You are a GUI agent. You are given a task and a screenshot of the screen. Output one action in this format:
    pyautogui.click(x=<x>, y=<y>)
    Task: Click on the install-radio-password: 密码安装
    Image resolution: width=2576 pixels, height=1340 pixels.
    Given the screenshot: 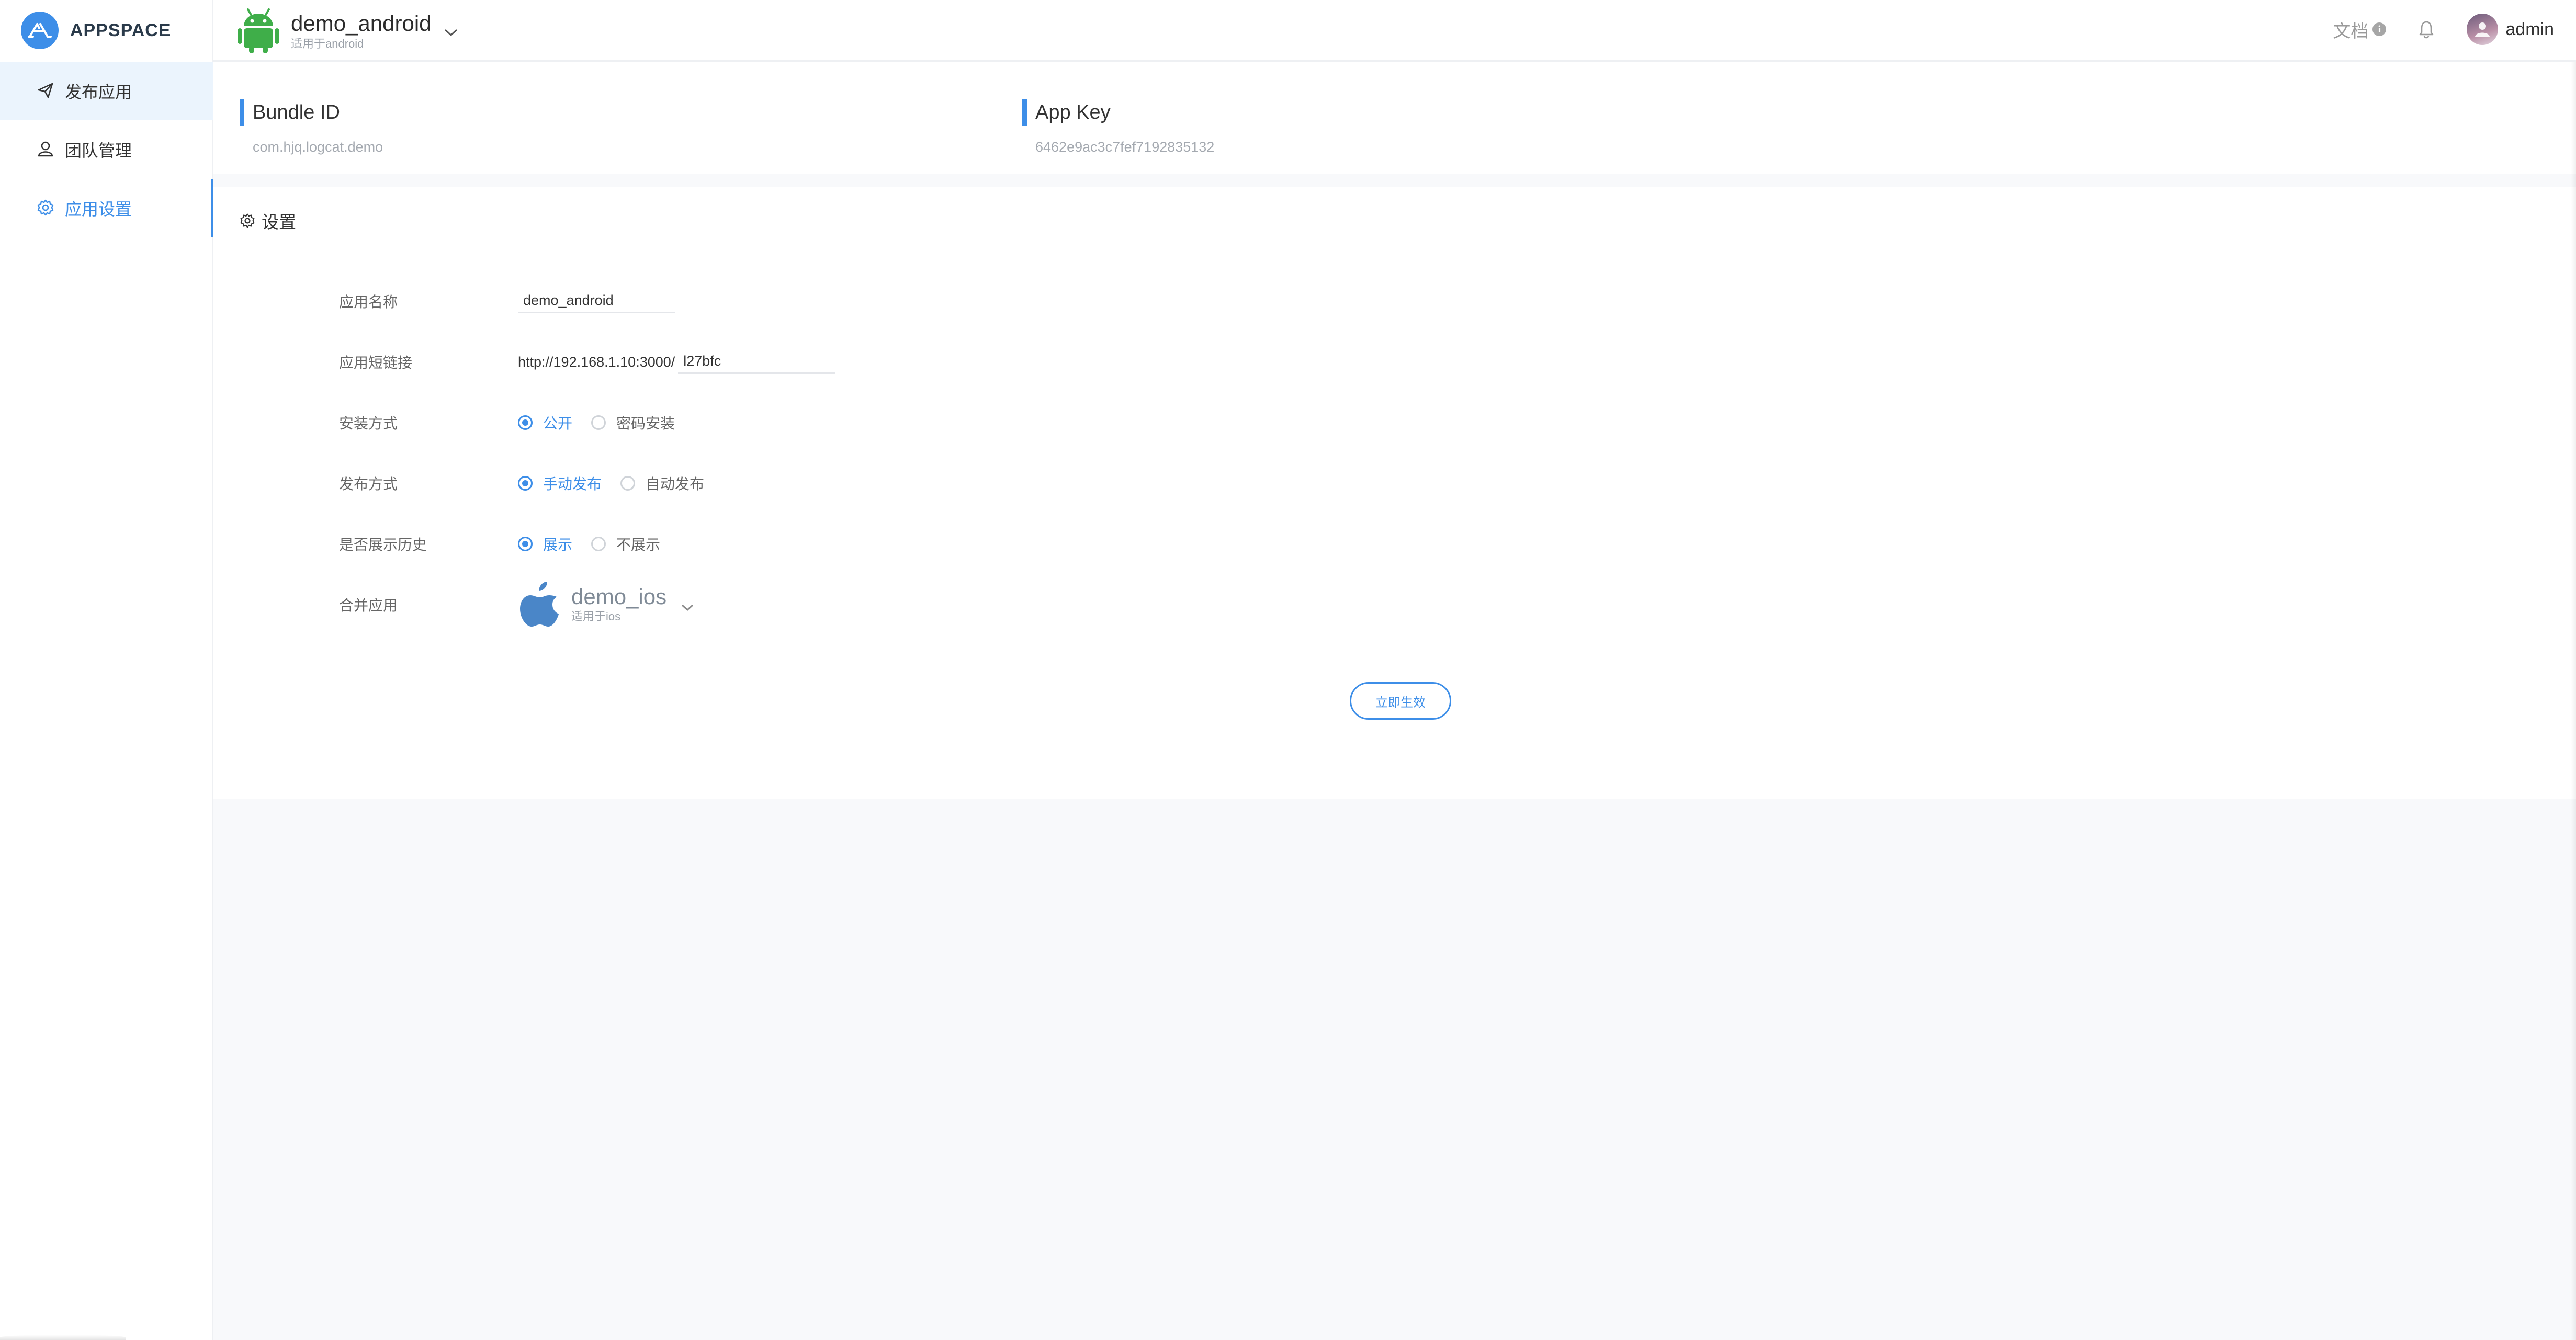 What is the action you would take?
    pyautogui.click(x=633, y=422)
    